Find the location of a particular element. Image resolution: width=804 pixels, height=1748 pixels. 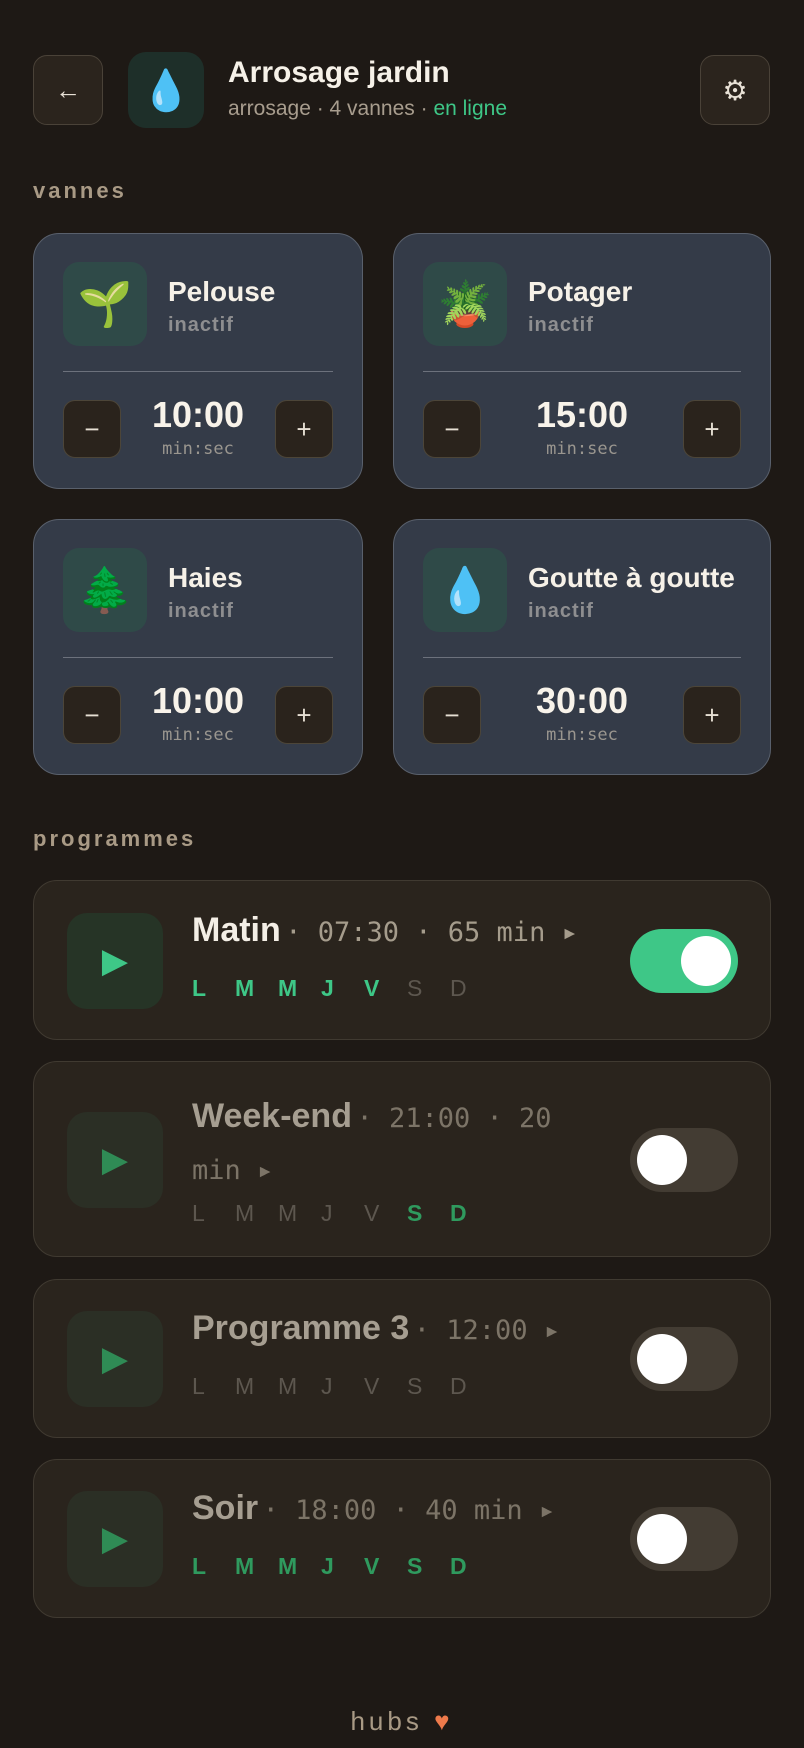

arrow-left-icon: ← is located at coordinates (68, 89).